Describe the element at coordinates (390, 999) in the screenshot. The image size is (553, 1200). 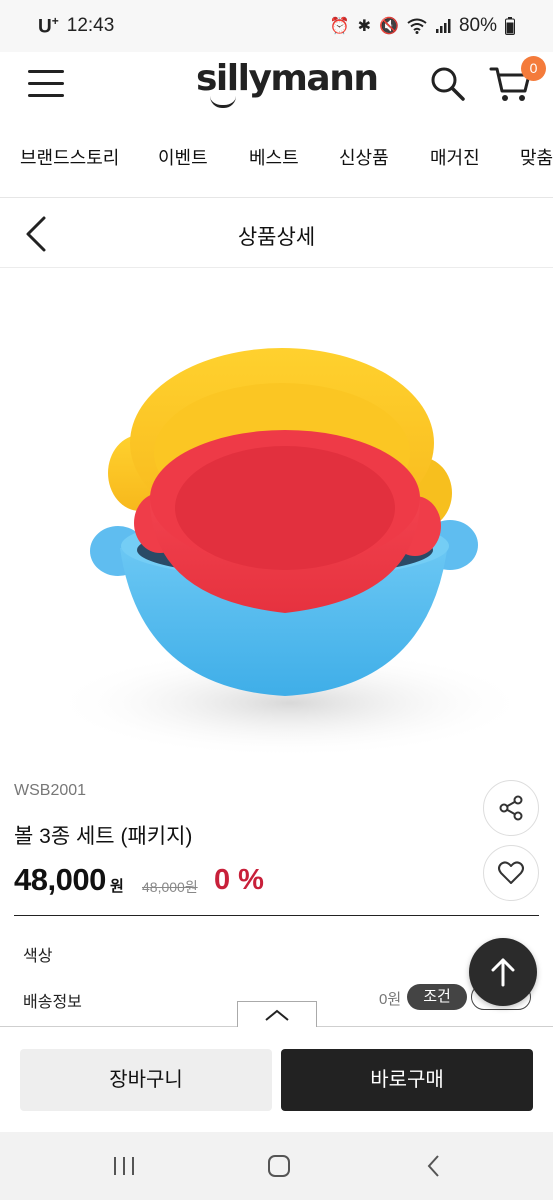
I see `shipping-fee: 0원` at that location.